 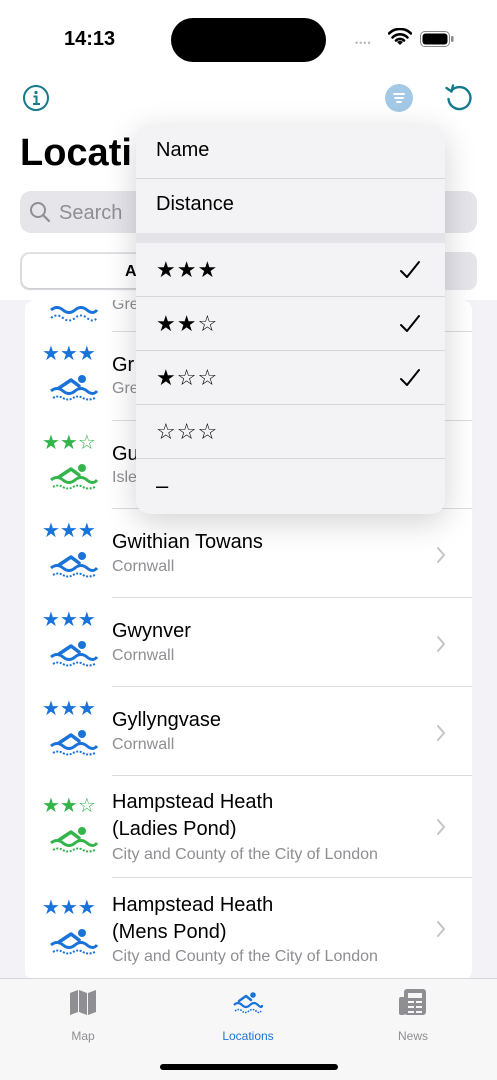 I want to click on list-item-name: Gwithian Towans, so click(x=187, y=542).